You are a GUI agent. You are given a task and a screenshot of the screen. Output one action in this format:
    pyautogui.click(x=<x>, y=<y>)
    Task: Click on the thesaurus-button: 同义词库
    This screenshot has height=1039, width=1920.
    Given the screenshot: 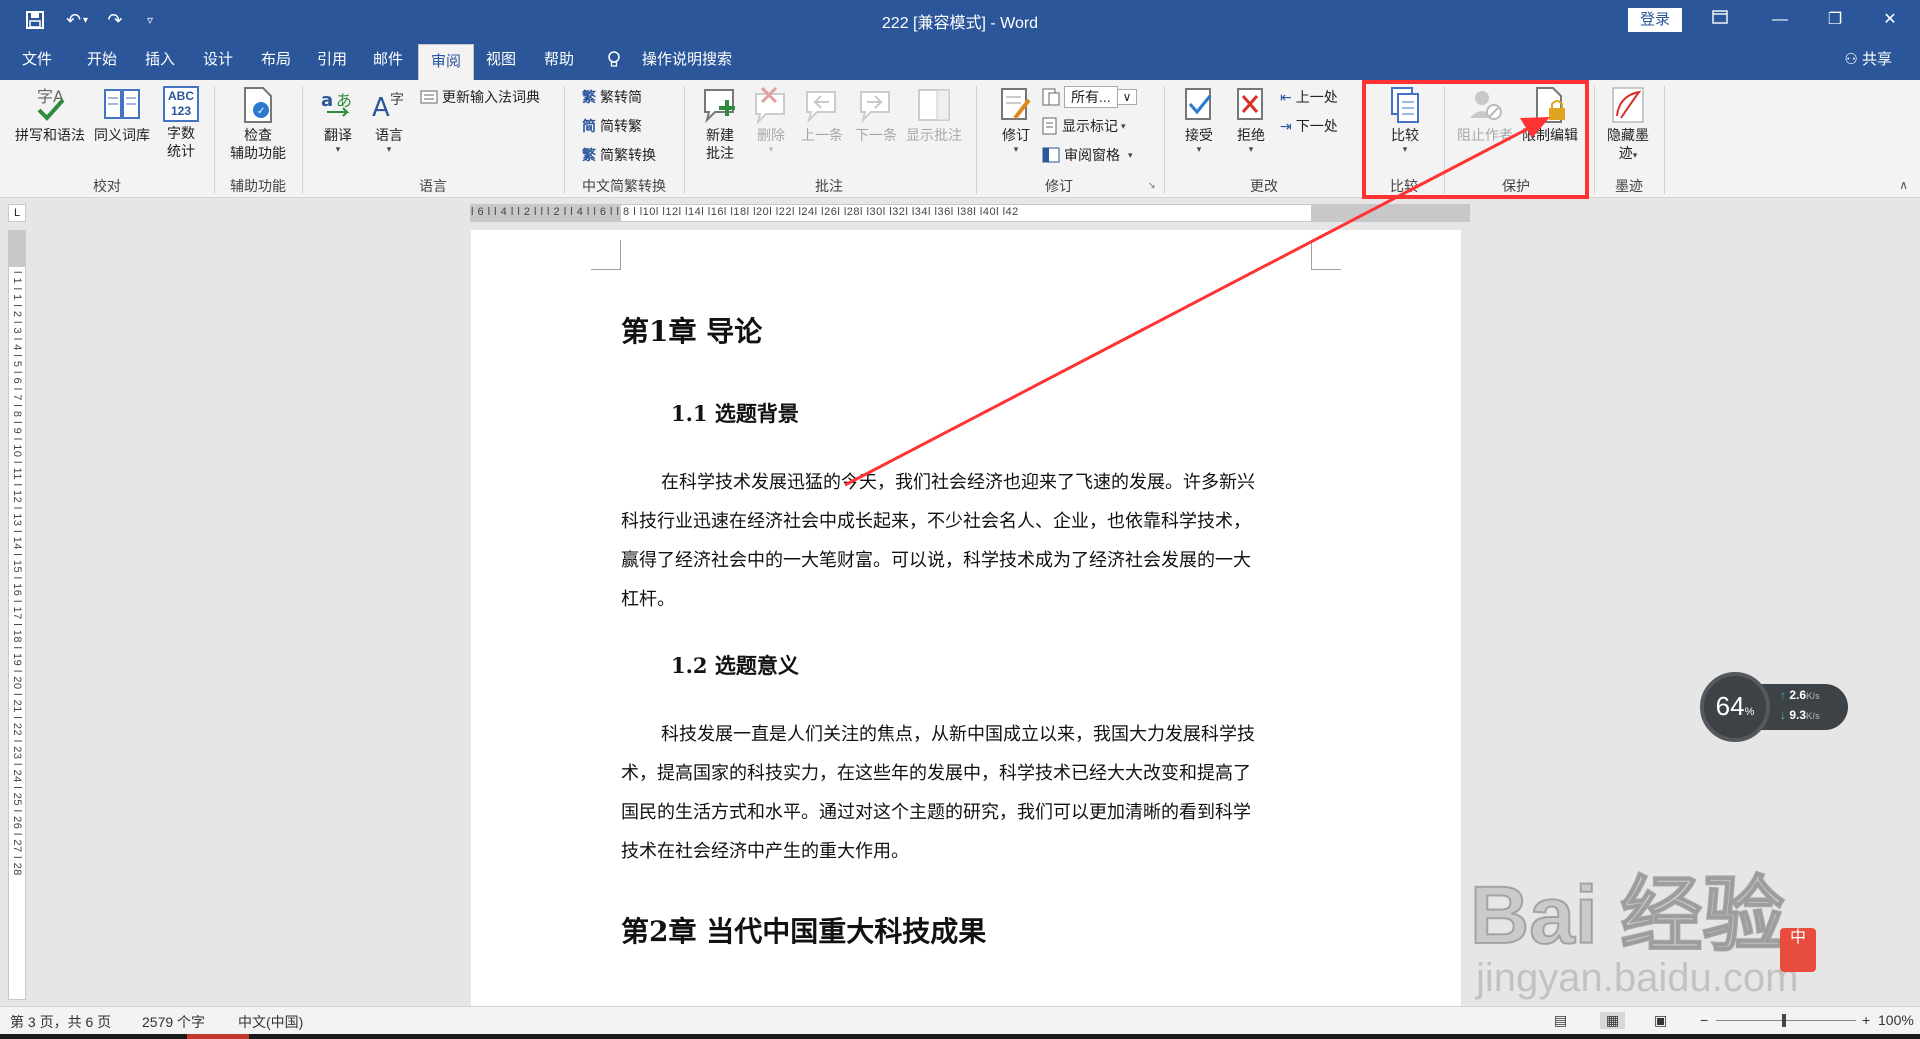 What is the action you would take?
    pyautogui.click(x=122, y=115)
    